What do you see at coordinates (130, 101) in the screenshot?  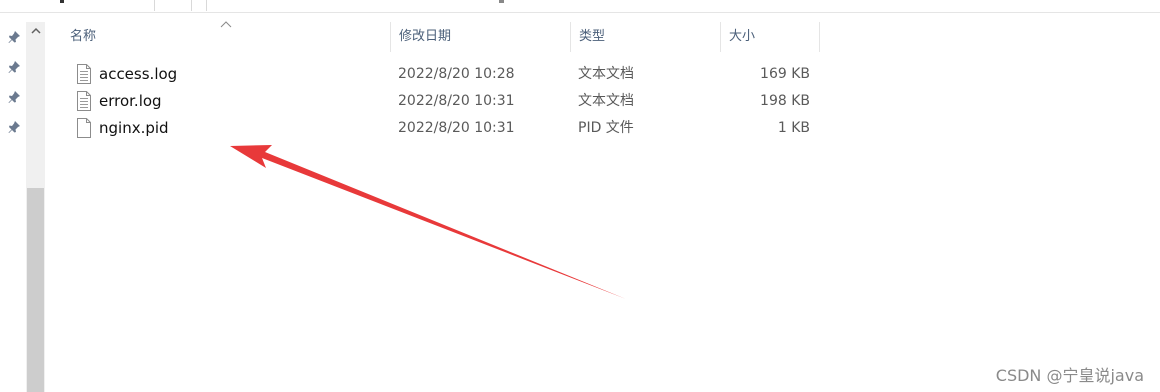 I see `file-name: error.log` at bounding box center [130, 101].